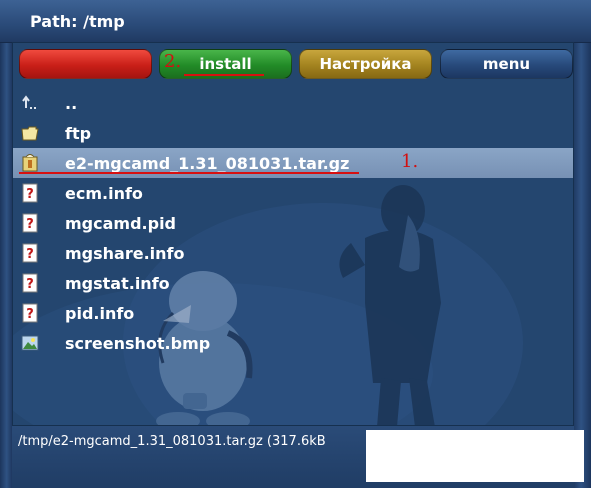 The image size is (591, 488). I want to click on install-underline, so click(224, 75).